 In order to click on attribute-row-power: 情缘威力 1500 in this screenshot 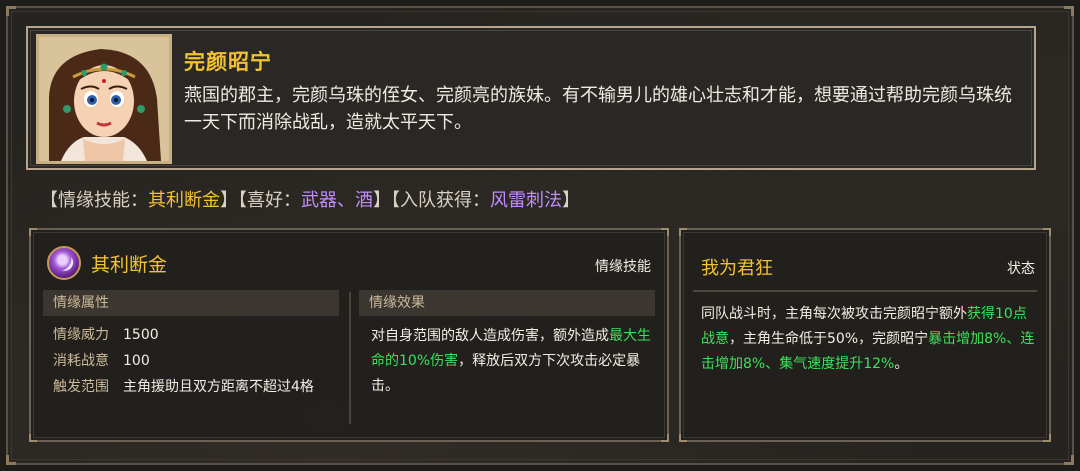, I will do `click(106, 334)`.